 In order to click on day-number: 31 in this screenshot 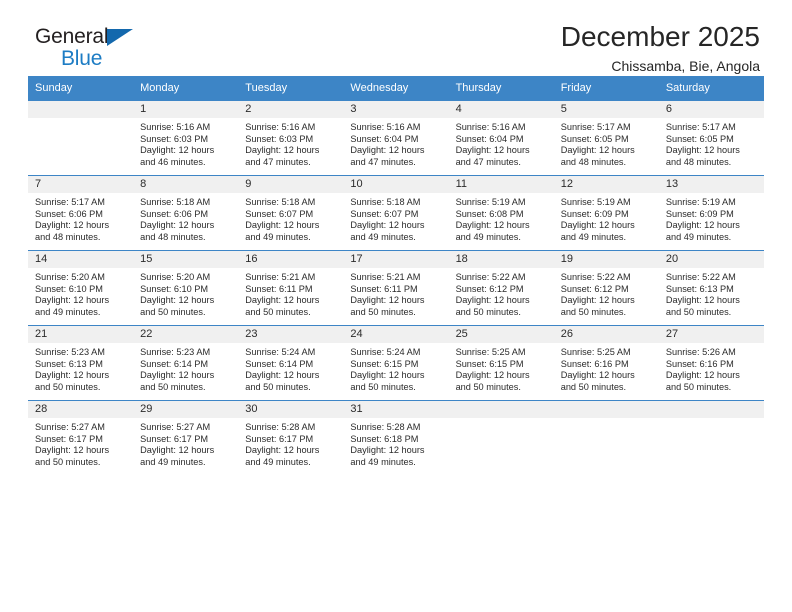, I will do `click(396, 409)`.